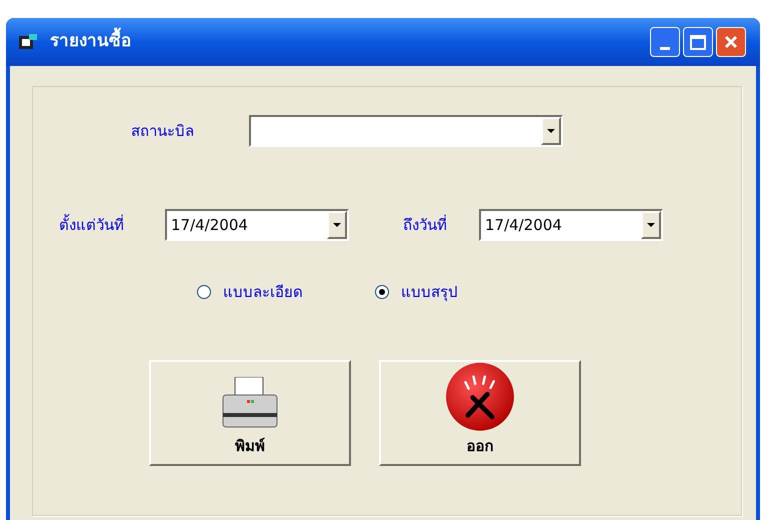 This screenshot has width=764, height=520. What do you see at coordinates (90, 42) in the screenshot?
I see `window-title: รายงานซื้อ` at bounding box center [90, 42].